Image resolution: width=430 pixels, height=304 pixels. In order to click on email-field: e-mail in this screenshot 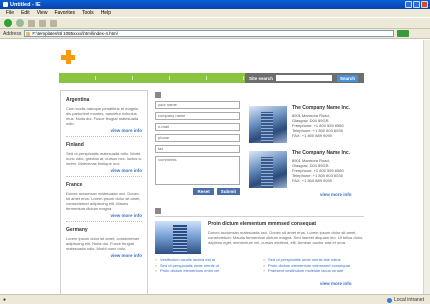, I will do `click(197, 127)`.